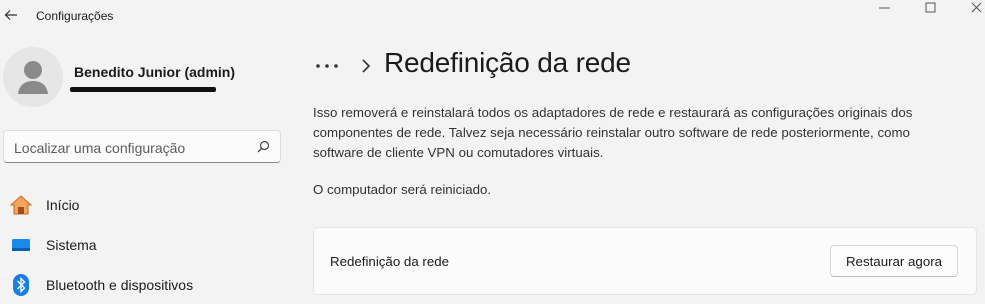  I want to click on restart-notice: O computador será reiniciado., so click(402, 189).